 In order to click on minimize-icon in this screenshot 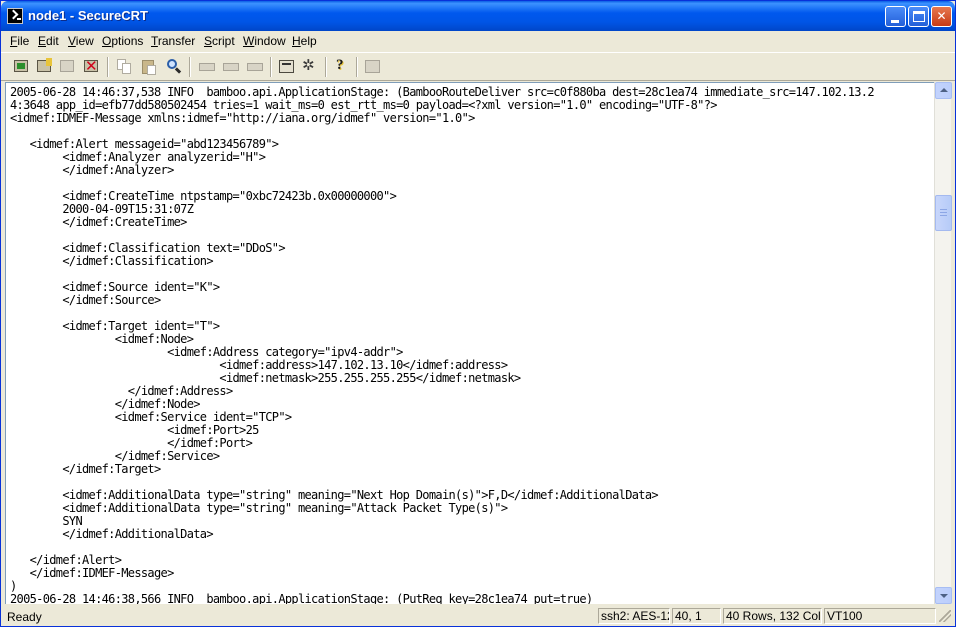, I will do `click(895, 21)`.